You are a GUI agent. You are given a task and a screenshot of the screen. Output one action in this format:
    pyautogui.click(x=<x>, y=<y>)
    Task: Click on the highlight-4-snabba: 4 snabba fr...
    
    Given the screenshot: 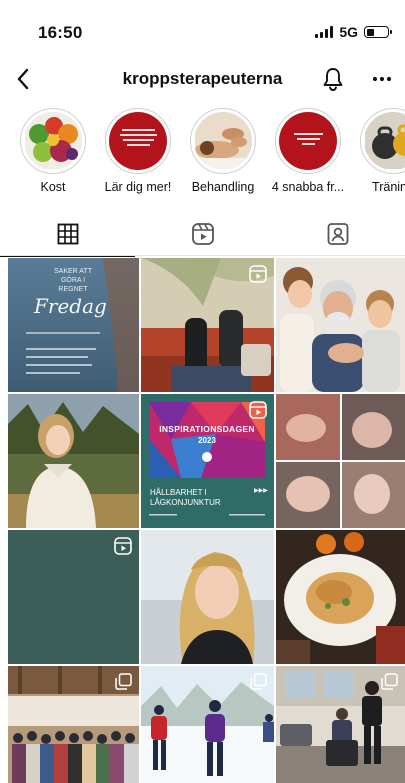 What is the action you would take?
    pyautogui.click(x=308, y=151)
    